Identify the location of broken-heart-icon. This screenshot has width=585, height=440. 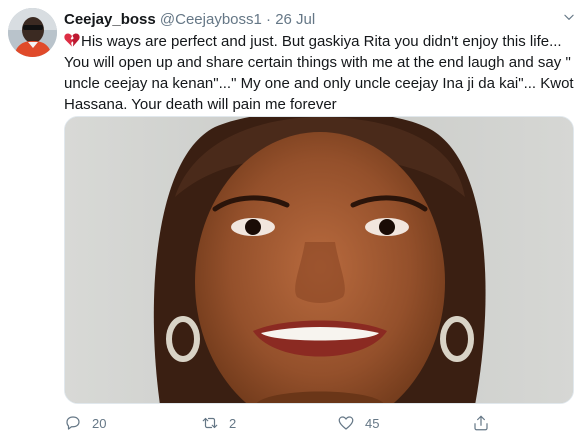
(72, 40).